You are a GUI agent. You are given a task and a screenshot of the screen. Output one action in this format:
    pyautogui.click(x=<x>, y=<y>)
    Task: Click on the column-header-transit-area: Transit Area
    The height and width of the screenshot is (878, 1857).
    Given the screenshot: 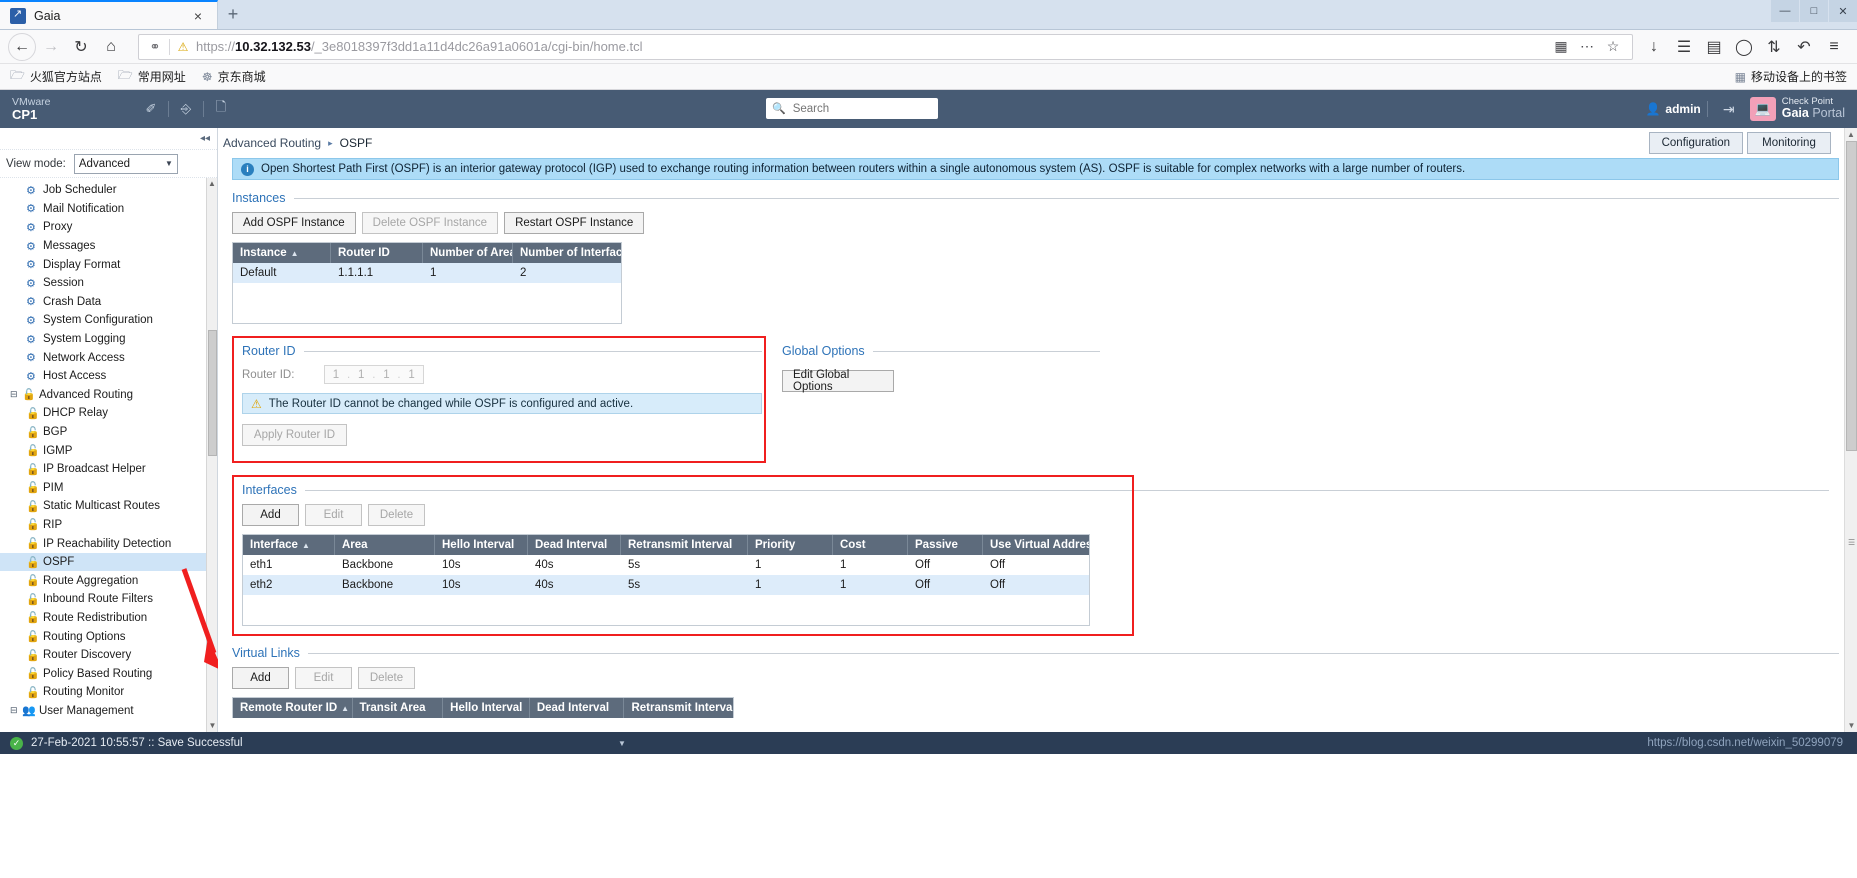 What is the action you would take?
    pyautogui.click(x=398, y=708)
    